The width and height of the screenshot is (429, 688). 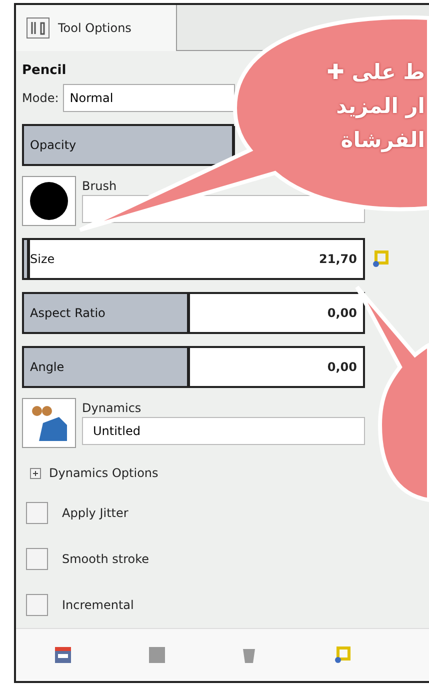 What do you see at coordinates (40, 98) in the screenshot?
I see `mode-label: Mode:` at bounding box center [40, 98].